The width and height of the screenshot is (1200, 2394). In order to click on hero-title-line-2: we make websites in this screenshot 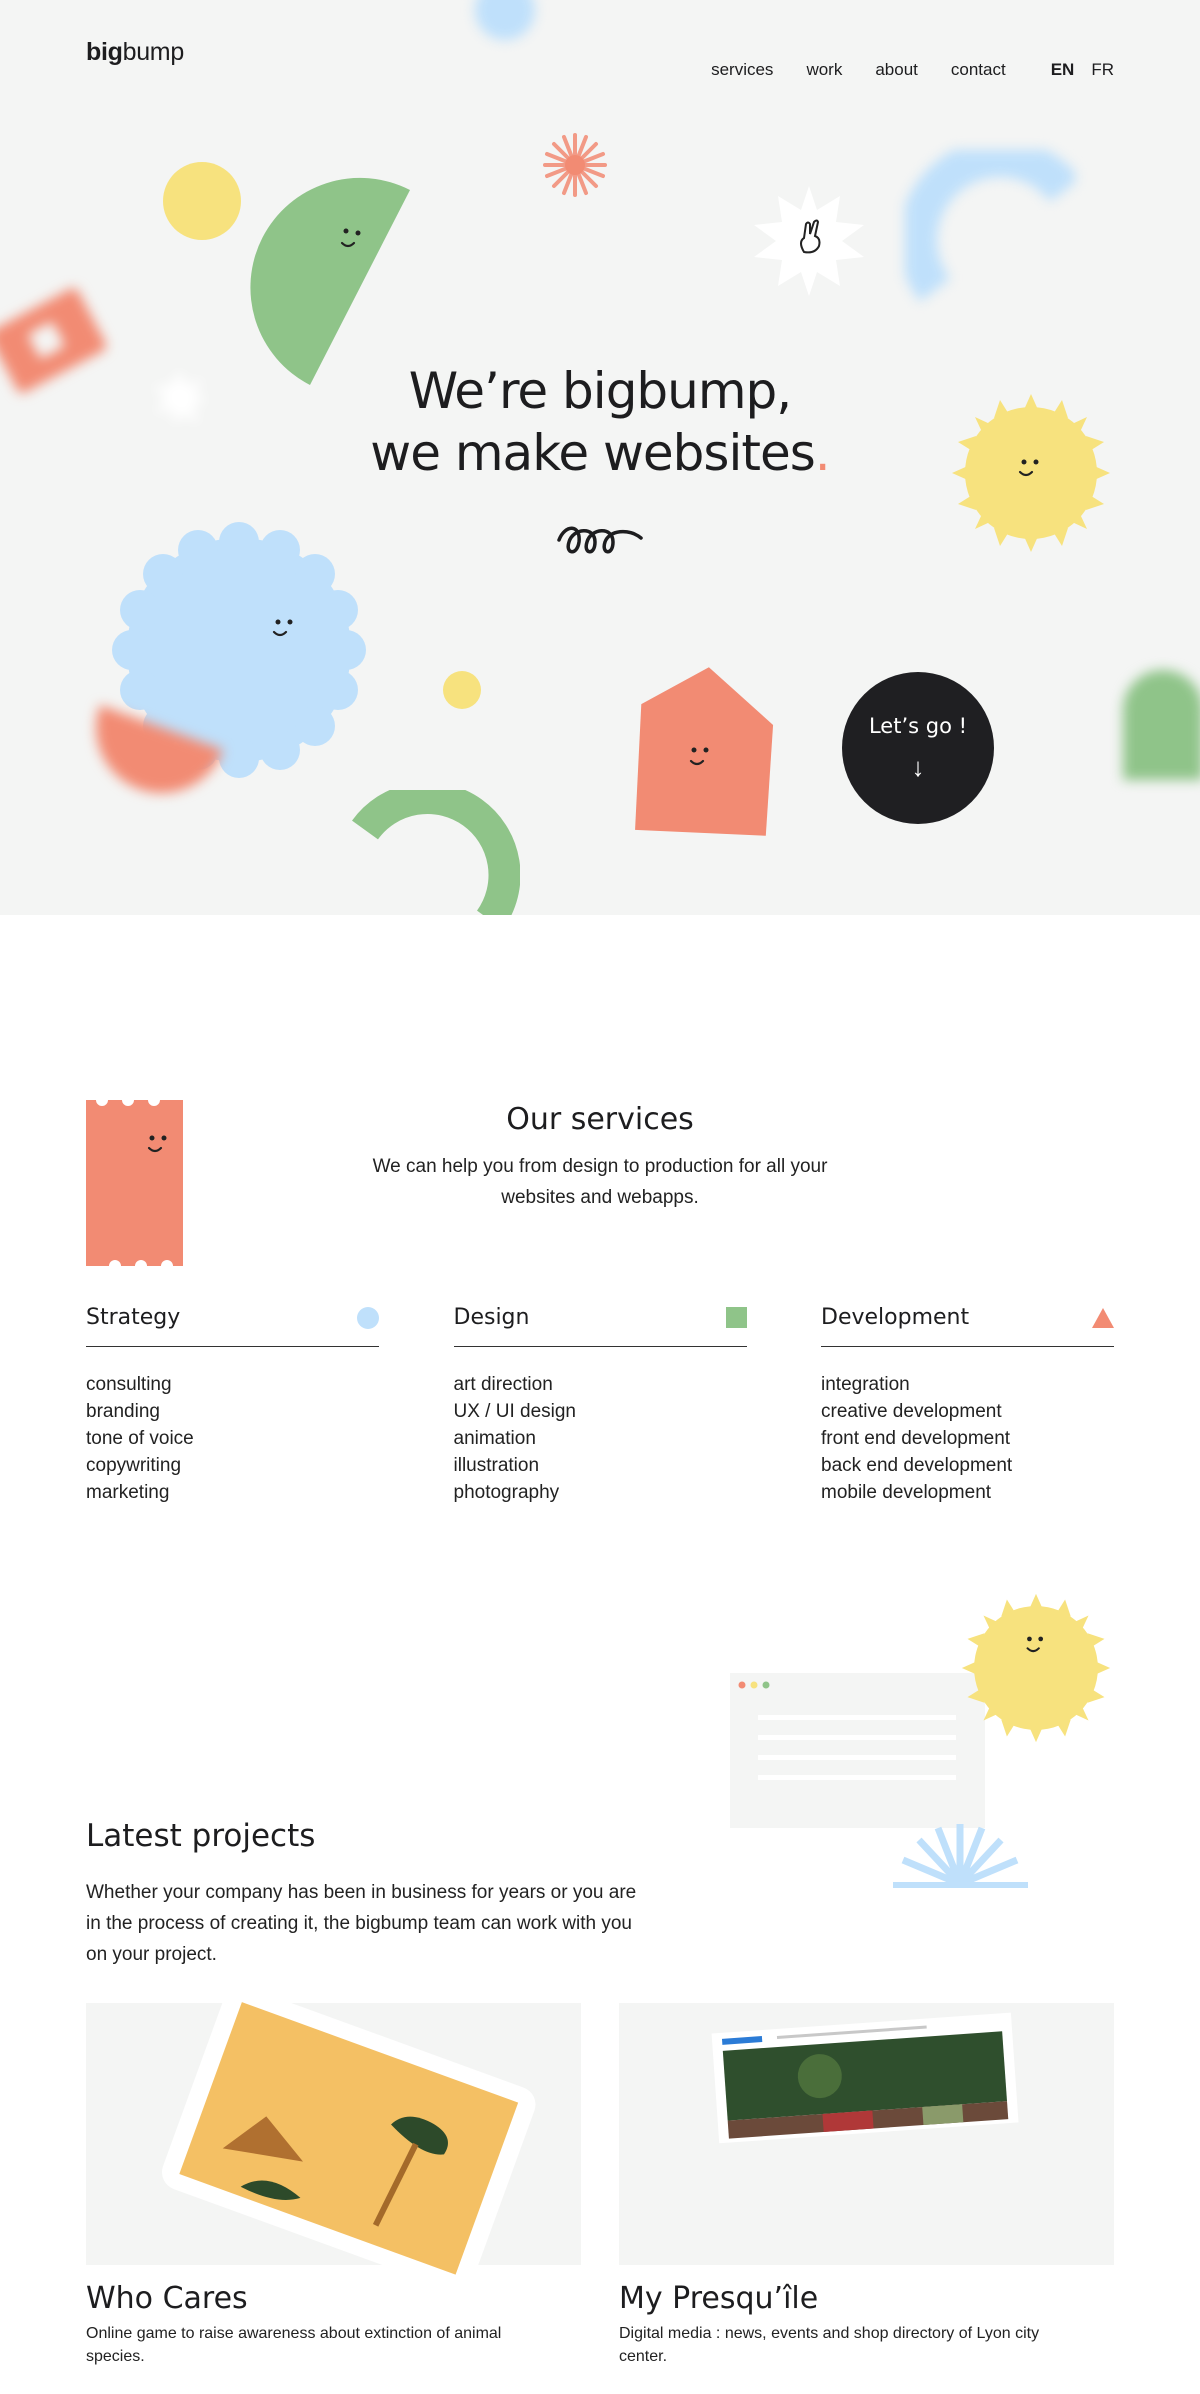, I will do `click(592, 453)`.